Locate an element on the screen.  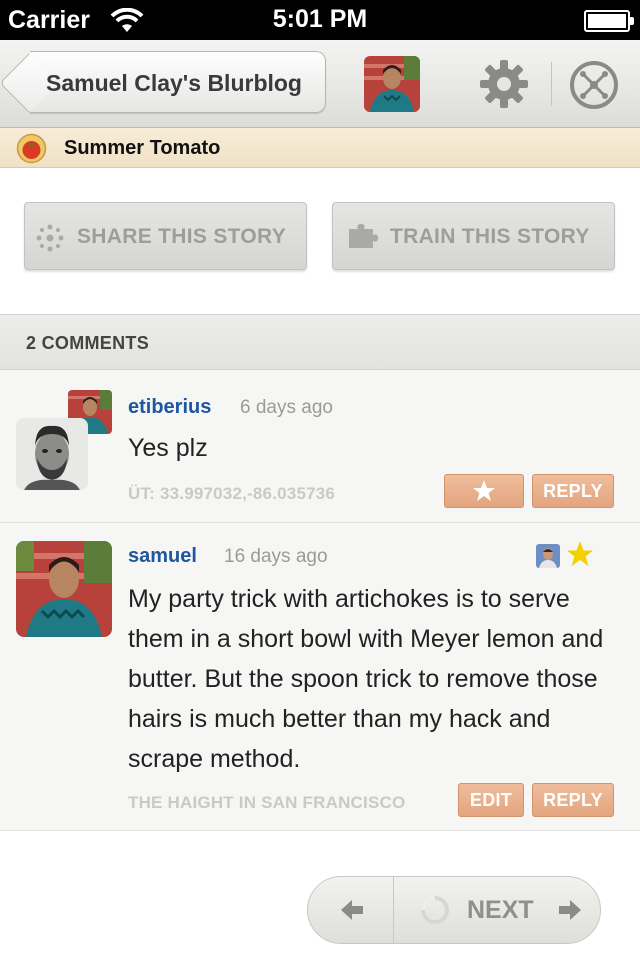
share-story-label: SHARE THIS STORY is located at coordinates (181, 236).